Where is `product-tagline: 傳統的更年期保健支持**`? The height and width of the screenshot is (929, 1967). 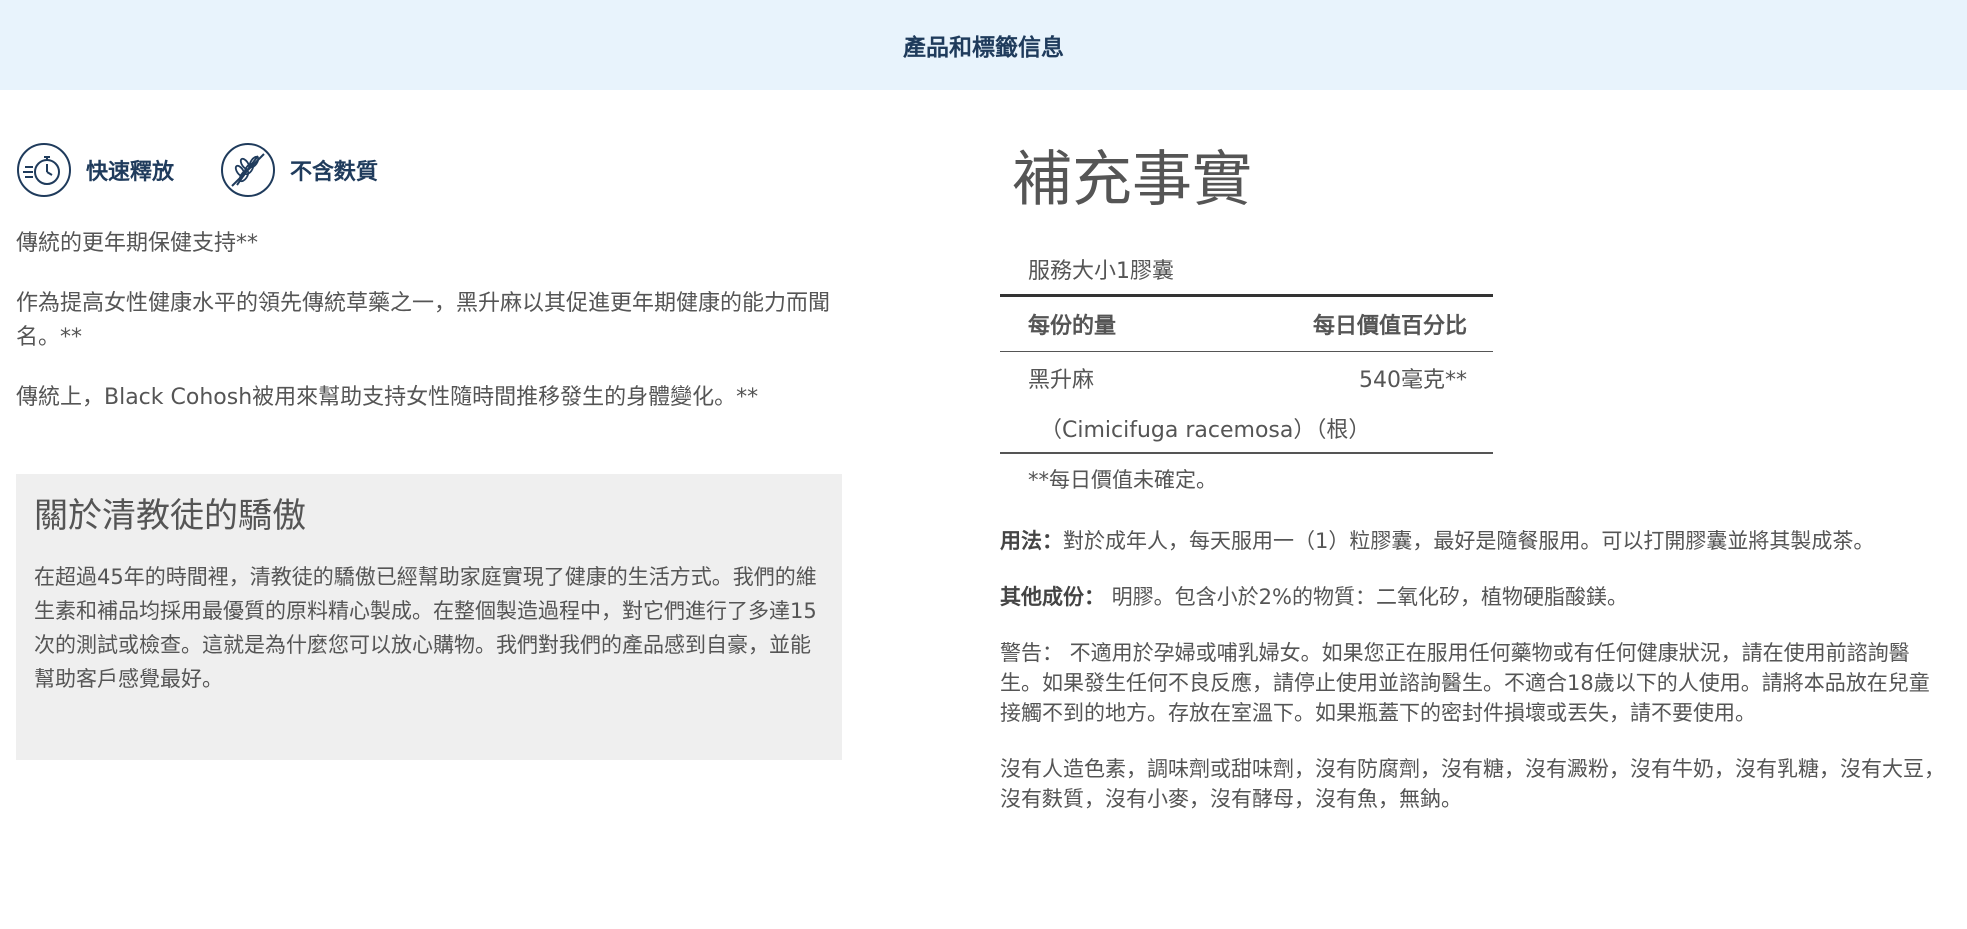
product-tagline: 傳統的更年期保健支持** is located at coordinates (137, 243).